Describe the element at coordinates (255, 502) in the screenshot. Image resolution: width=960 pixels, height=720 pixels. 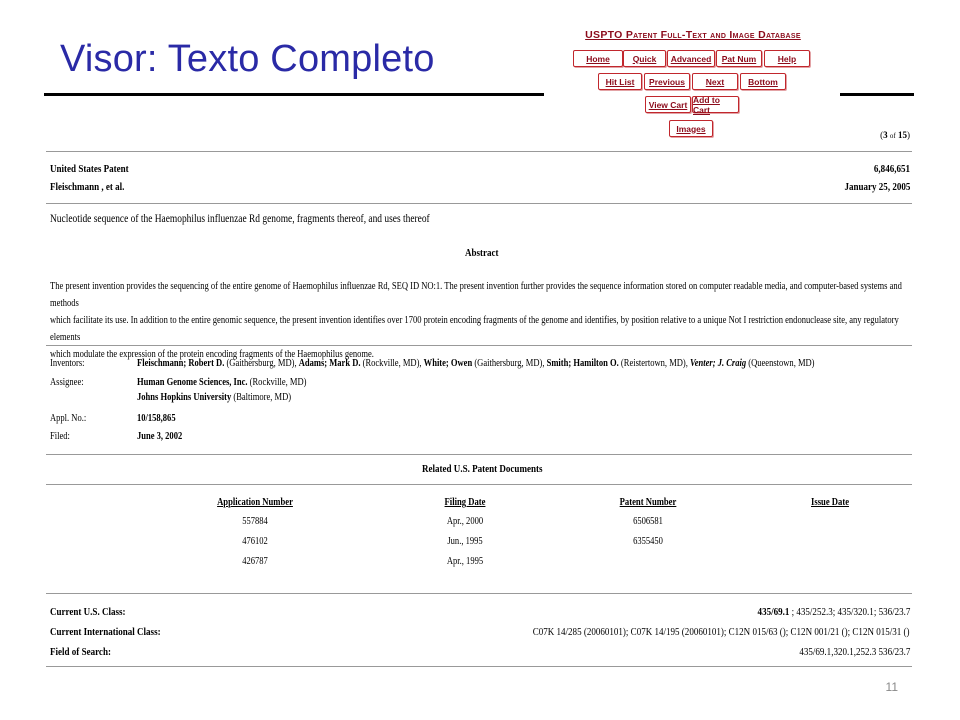
I see `col-application-number: Application Number` at that location.